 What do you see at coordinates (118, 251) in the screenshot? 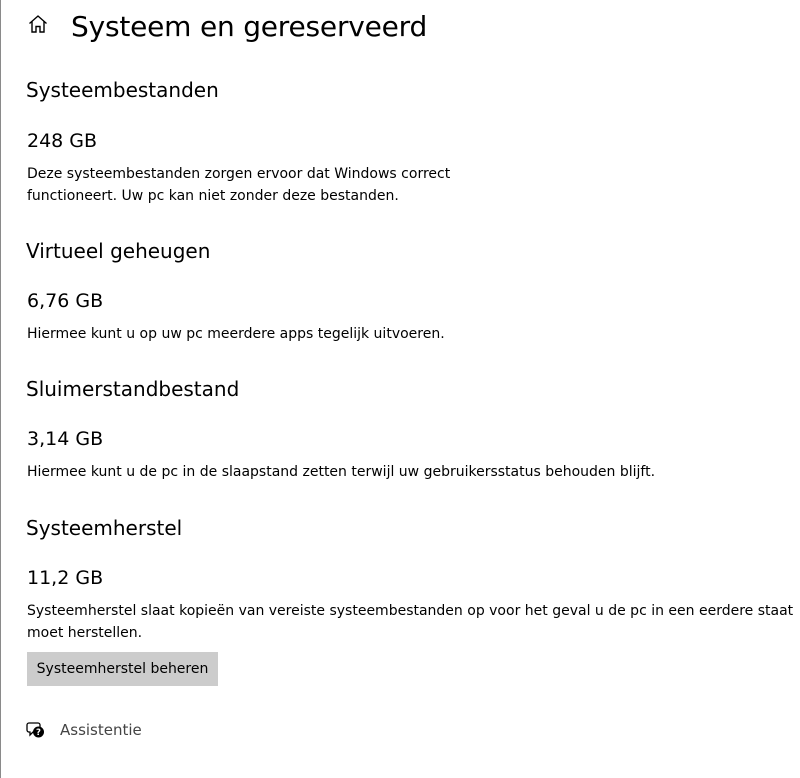
I see `section-title-virtueel-geheugen: Virtueel geheugen` at bounding box center [118, 251].